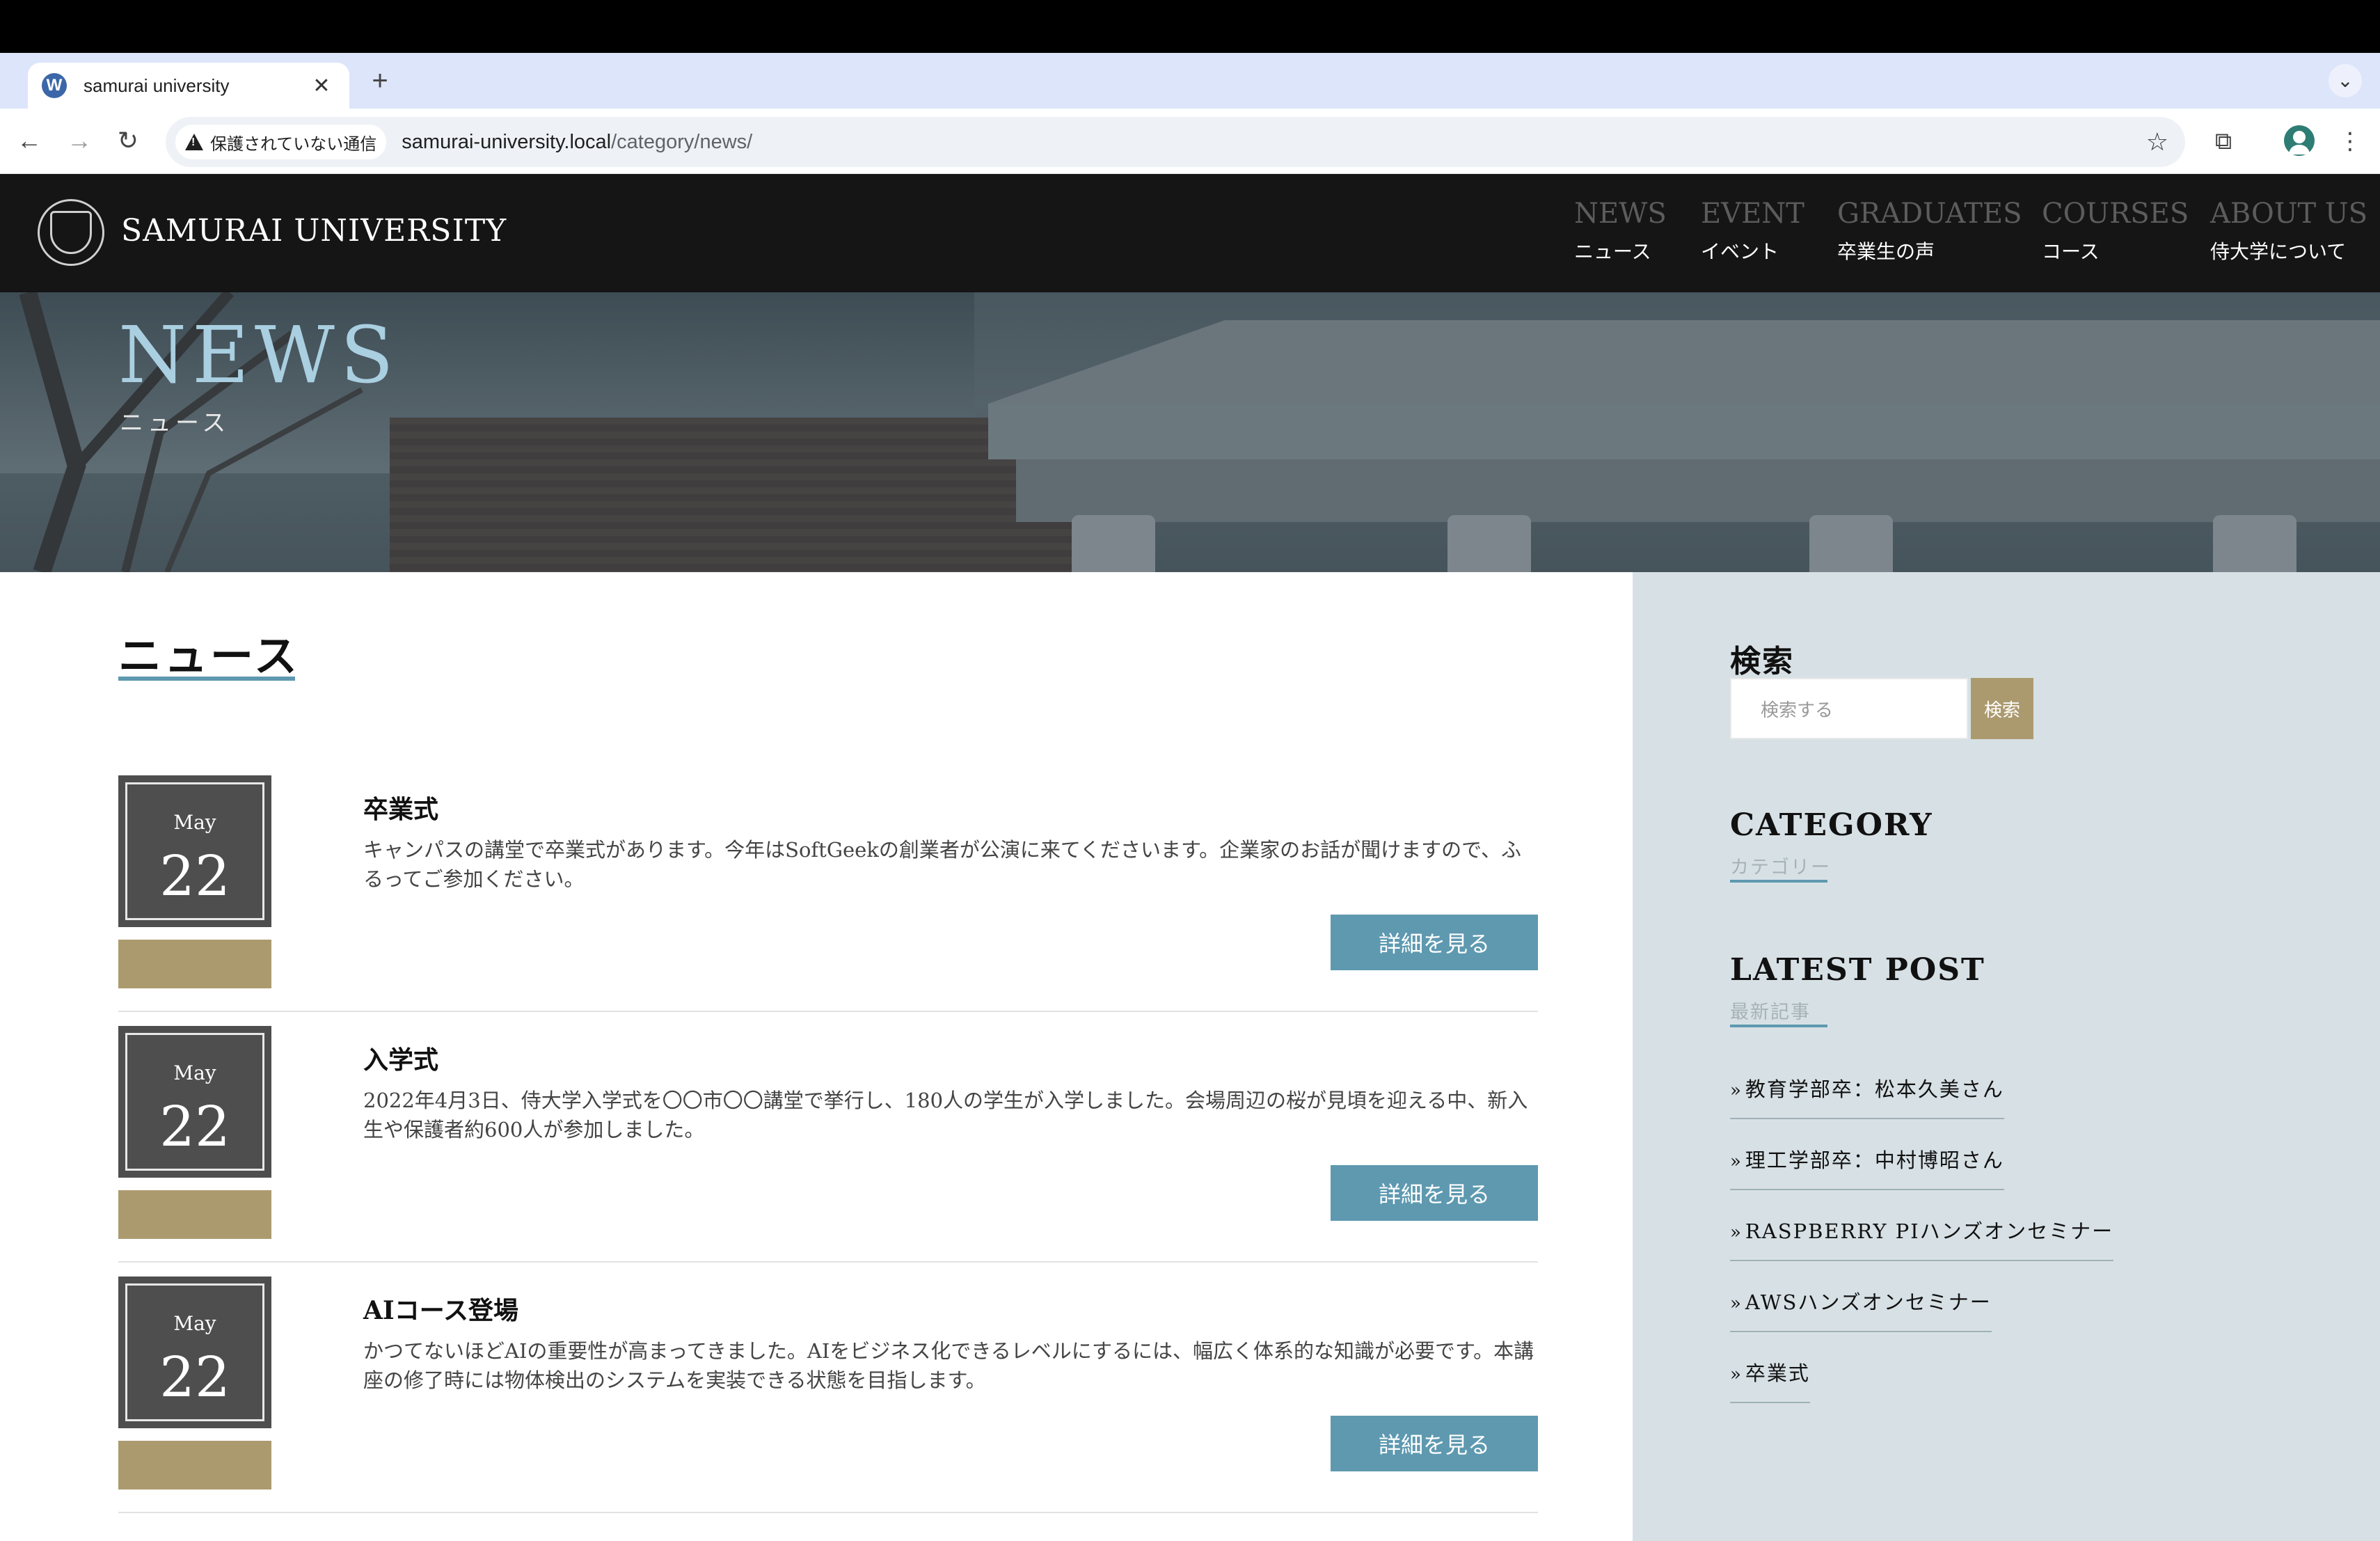 This screenshot has height=1541, width=2380. What do you see at coordinates (1780, 867) in the screenshot?
I see `category-subtitle: カテゴリー` at bounding box center [1780, 867].